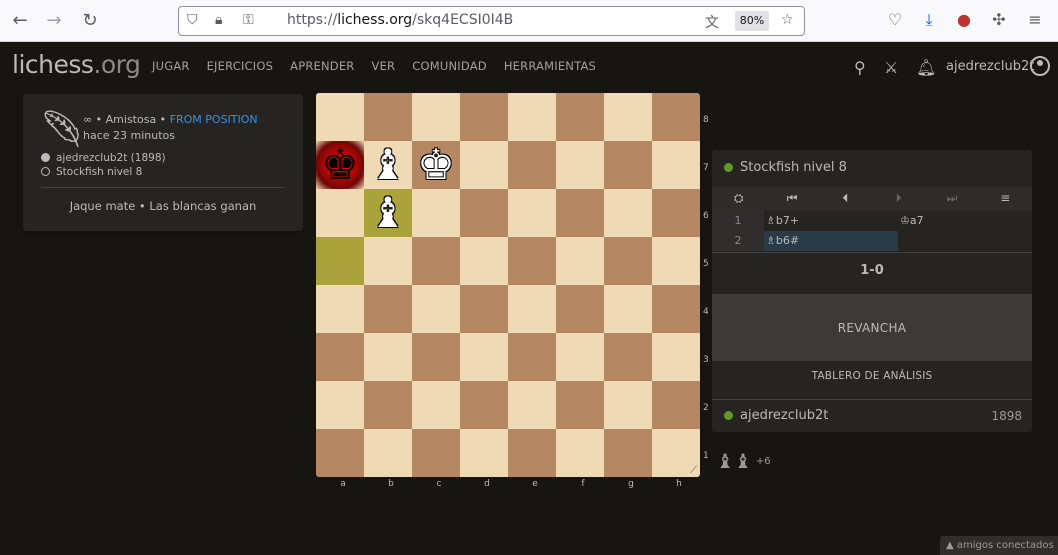  What do you see at coordinates (628, 453) in the screenshot?
I see `square-g1` at bounding box center [628, 453].